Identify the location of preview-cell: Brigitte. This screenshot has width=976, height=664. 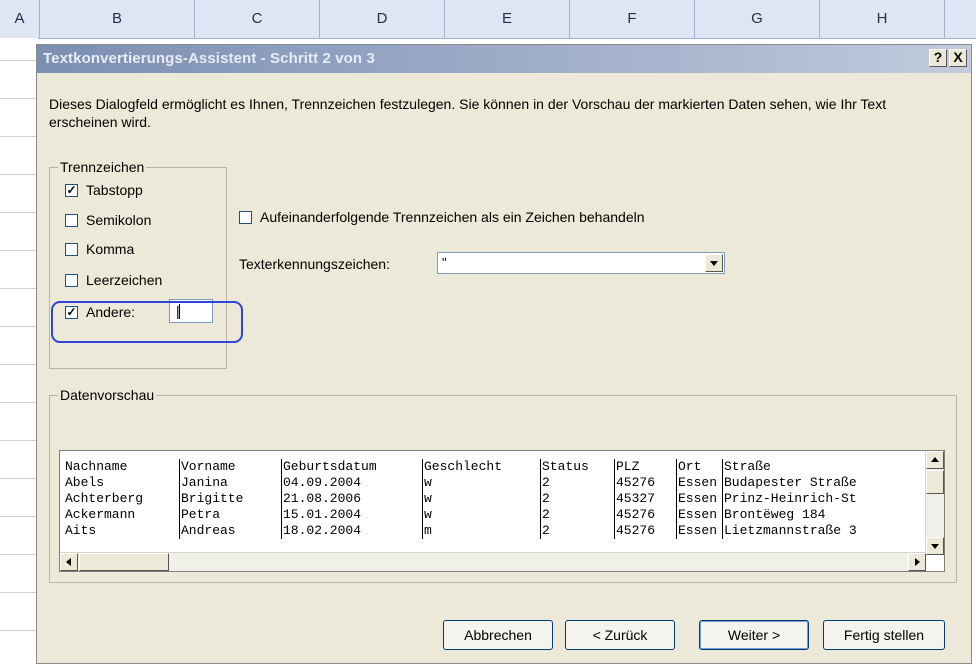
(231, 499).